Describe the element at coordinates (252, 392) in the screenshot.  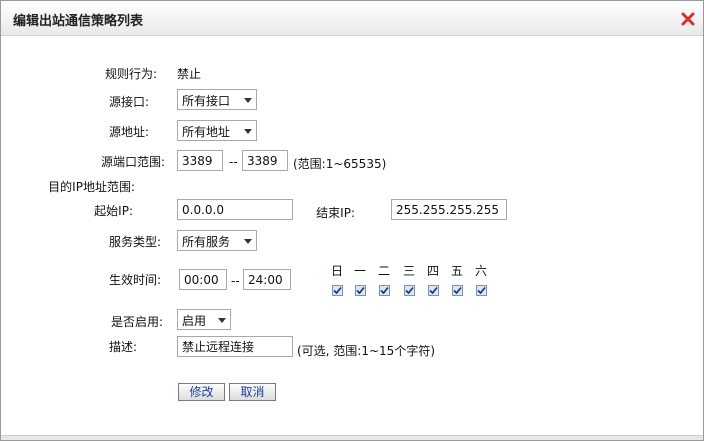
I see `cancel-button: 取消` at that location.